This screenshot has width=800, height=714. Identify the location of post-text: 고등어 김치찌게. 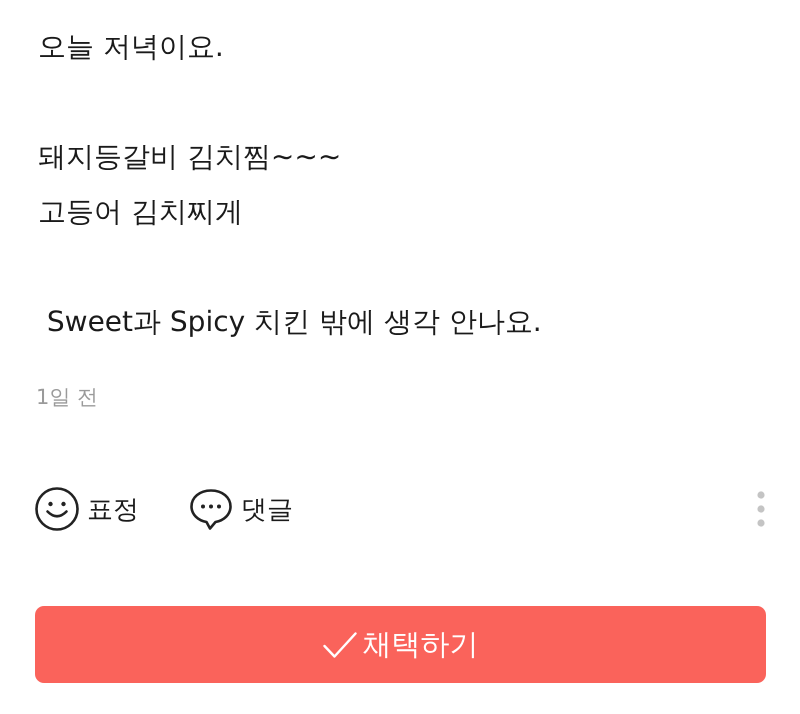
(140, 212).